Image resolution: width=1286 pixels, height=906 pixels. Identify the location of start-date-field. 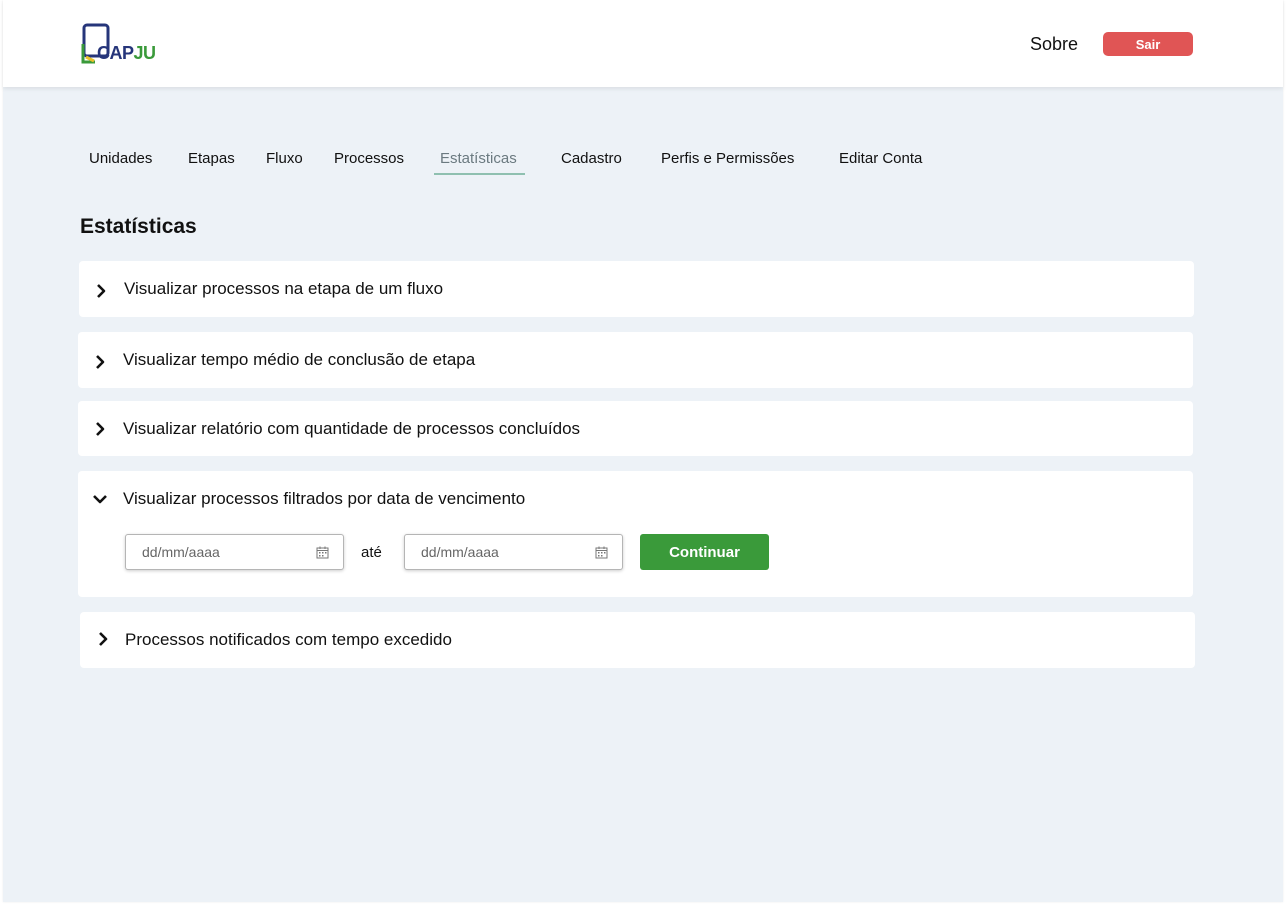
(234, 552).